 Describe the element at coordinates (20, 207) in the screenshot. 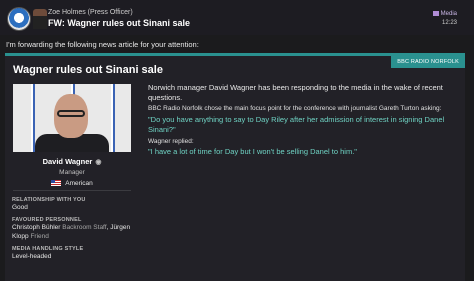

I see `relationship-value: Good` at that location.